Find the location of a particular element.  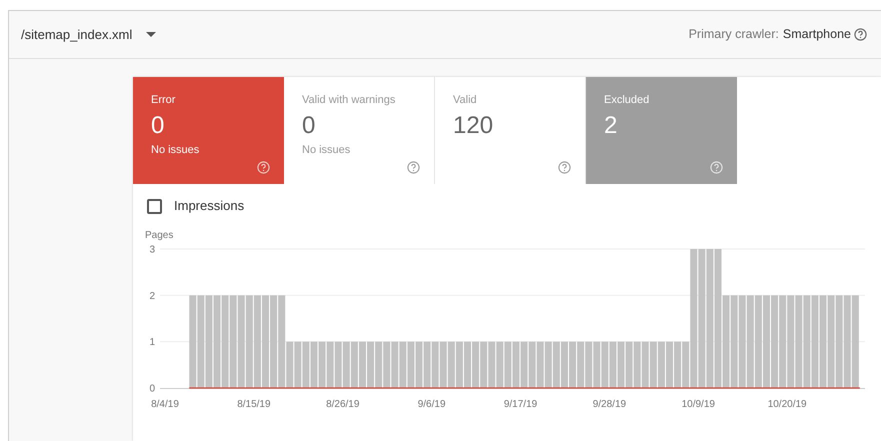

axis-tick-label: 10/9/19 is located at coordinates (698, 404).